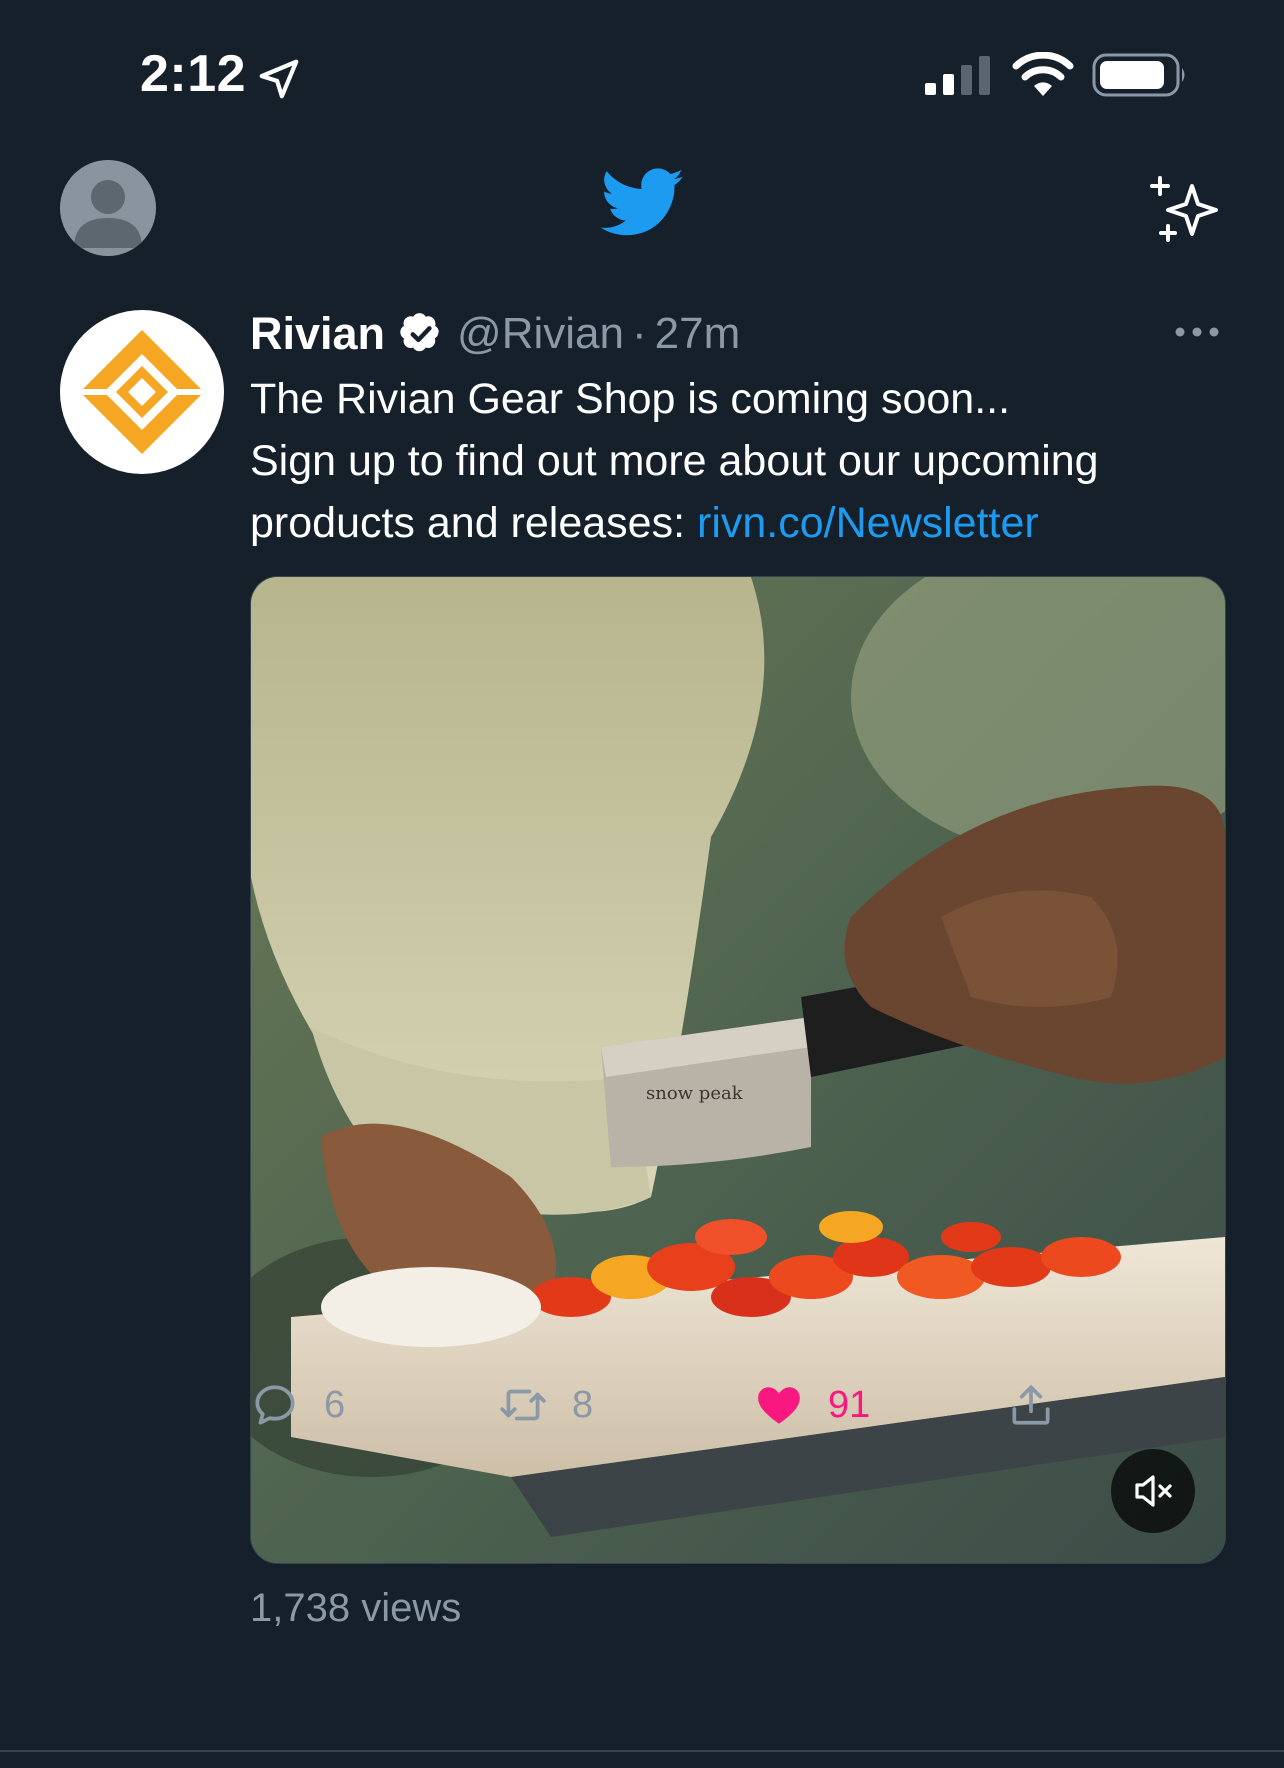 The width and height of the screenshot is (1284, 1768). Describe the element at coordinates (957, 75) in the screenshot. I see `signal-icon` at that location.